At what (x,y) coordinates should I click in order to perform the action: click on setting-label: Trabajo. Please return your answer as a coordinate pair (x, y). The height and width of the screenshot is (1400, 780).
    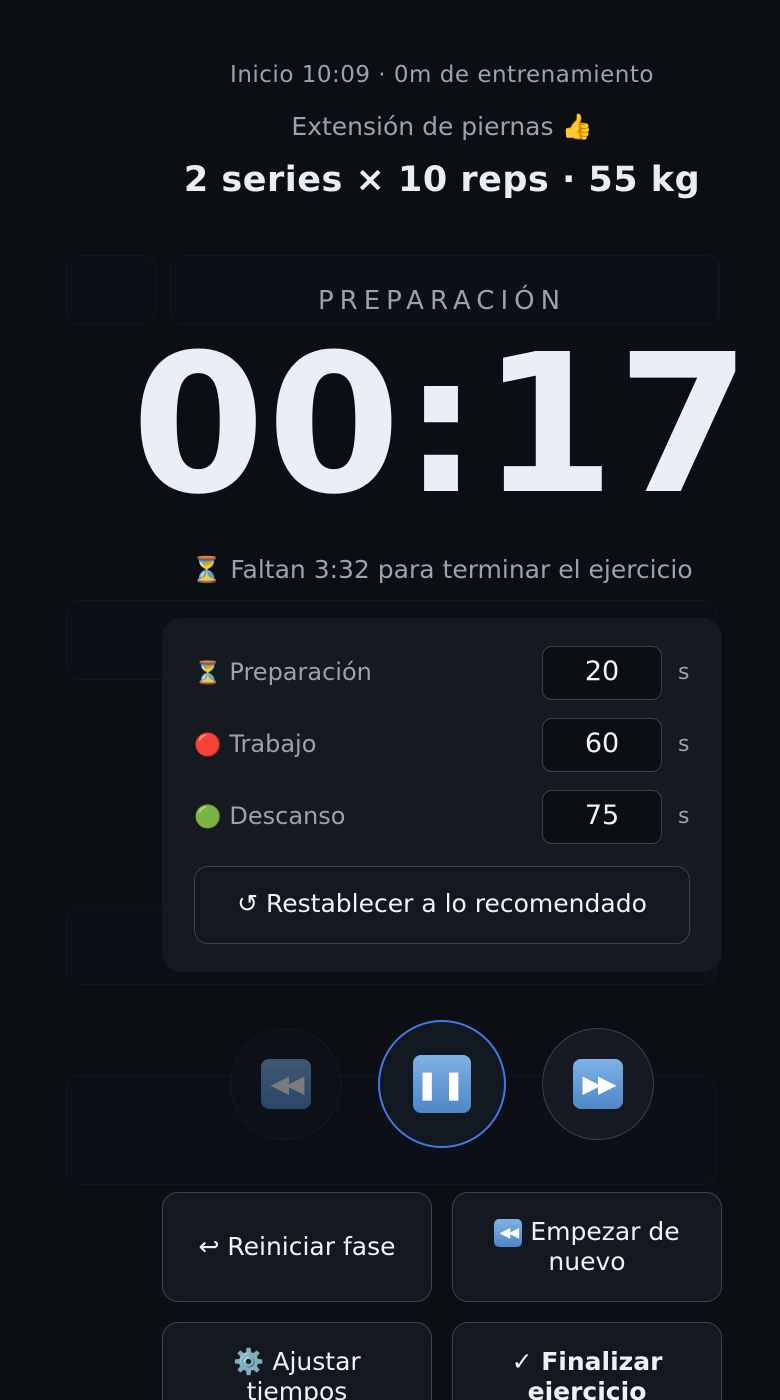
    Looking at the image, I should click on (273, 744).